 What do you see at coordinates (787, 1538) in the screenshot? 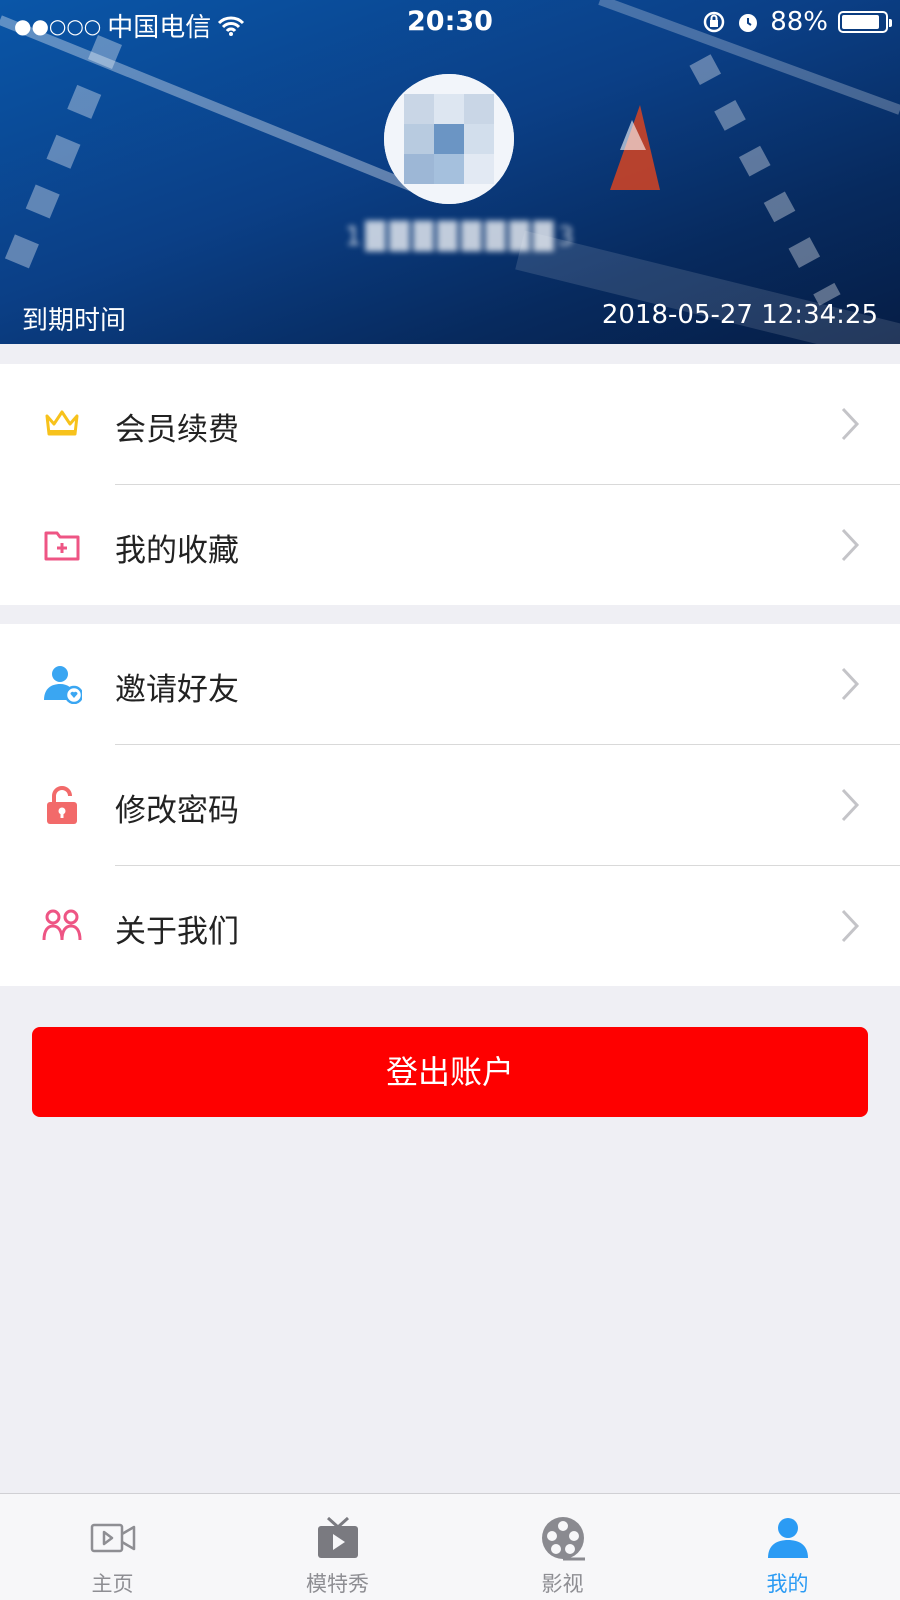
I see `person-icon` at bounding box center [787, 1538].